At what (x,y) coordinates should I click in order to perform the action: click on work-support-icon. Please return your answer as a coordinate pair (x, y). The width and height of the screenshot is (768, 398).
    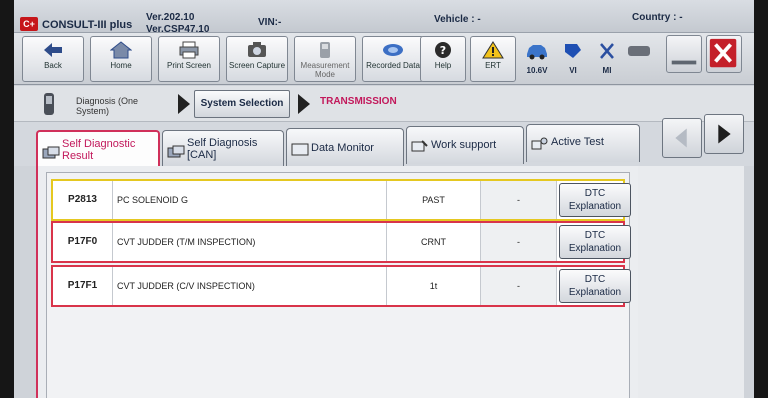
    Looking at the image, I should click on (419, 146).